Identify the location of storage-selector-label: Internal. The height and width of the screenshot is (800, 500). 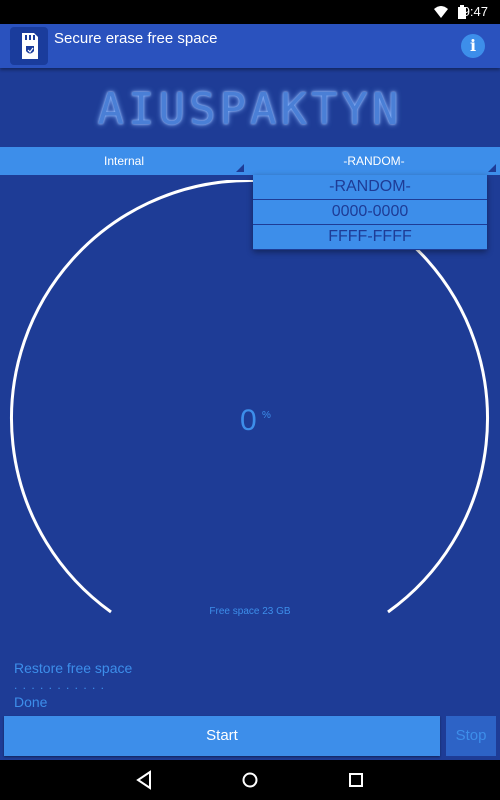
(124, 161).